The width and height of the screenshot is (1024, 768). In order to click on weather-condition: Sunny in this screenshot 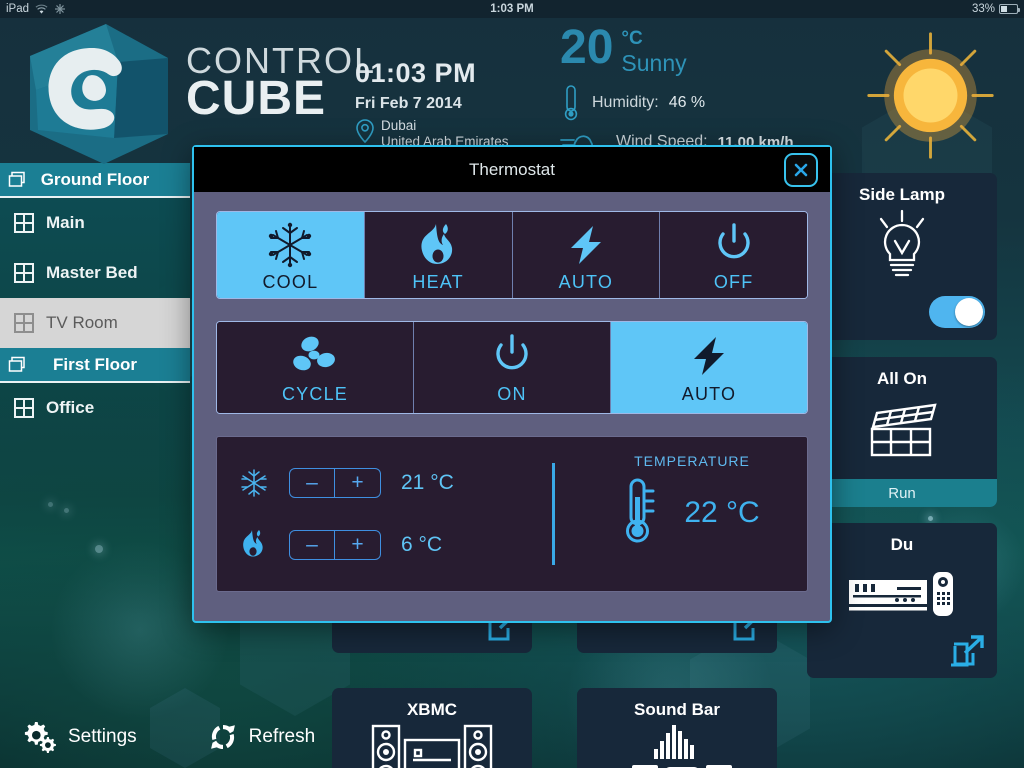, I will do `click(654, 63)`.